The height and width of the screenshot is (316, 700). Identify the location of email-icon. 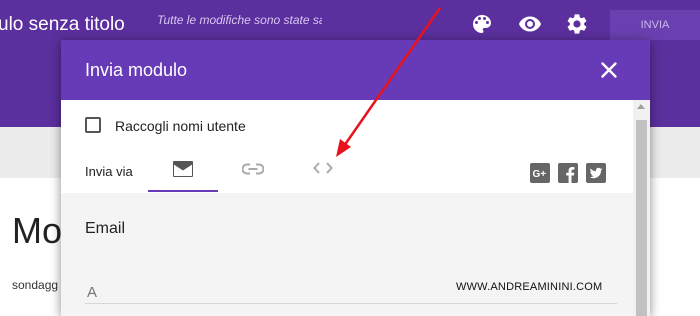
(183, 169).